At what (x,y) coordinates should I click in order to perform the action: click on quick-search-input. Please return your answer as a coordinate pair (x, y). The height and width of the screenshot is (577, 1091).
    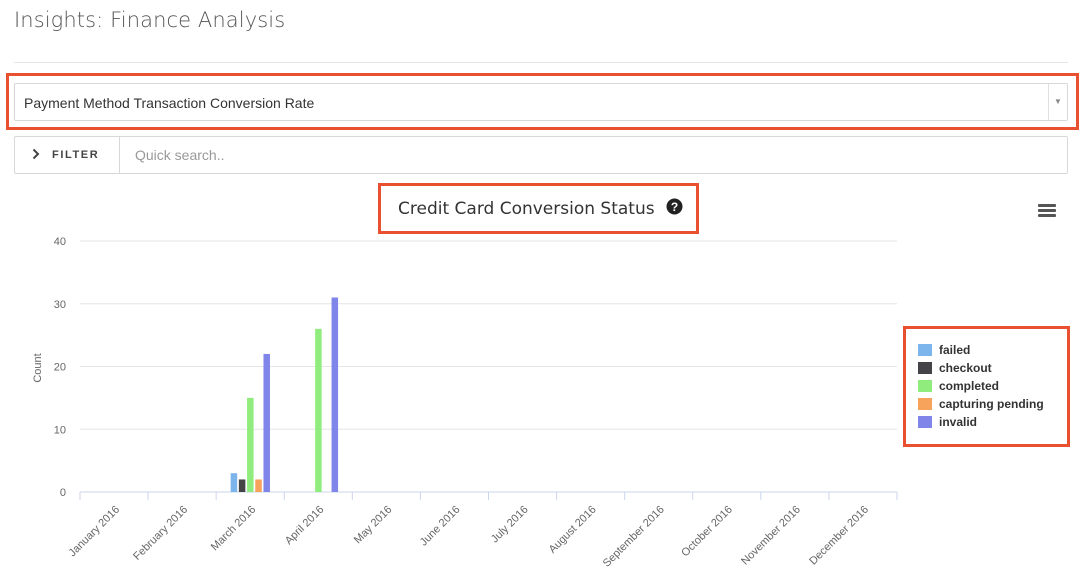
    Looking at the image, I should click on (591, 155).